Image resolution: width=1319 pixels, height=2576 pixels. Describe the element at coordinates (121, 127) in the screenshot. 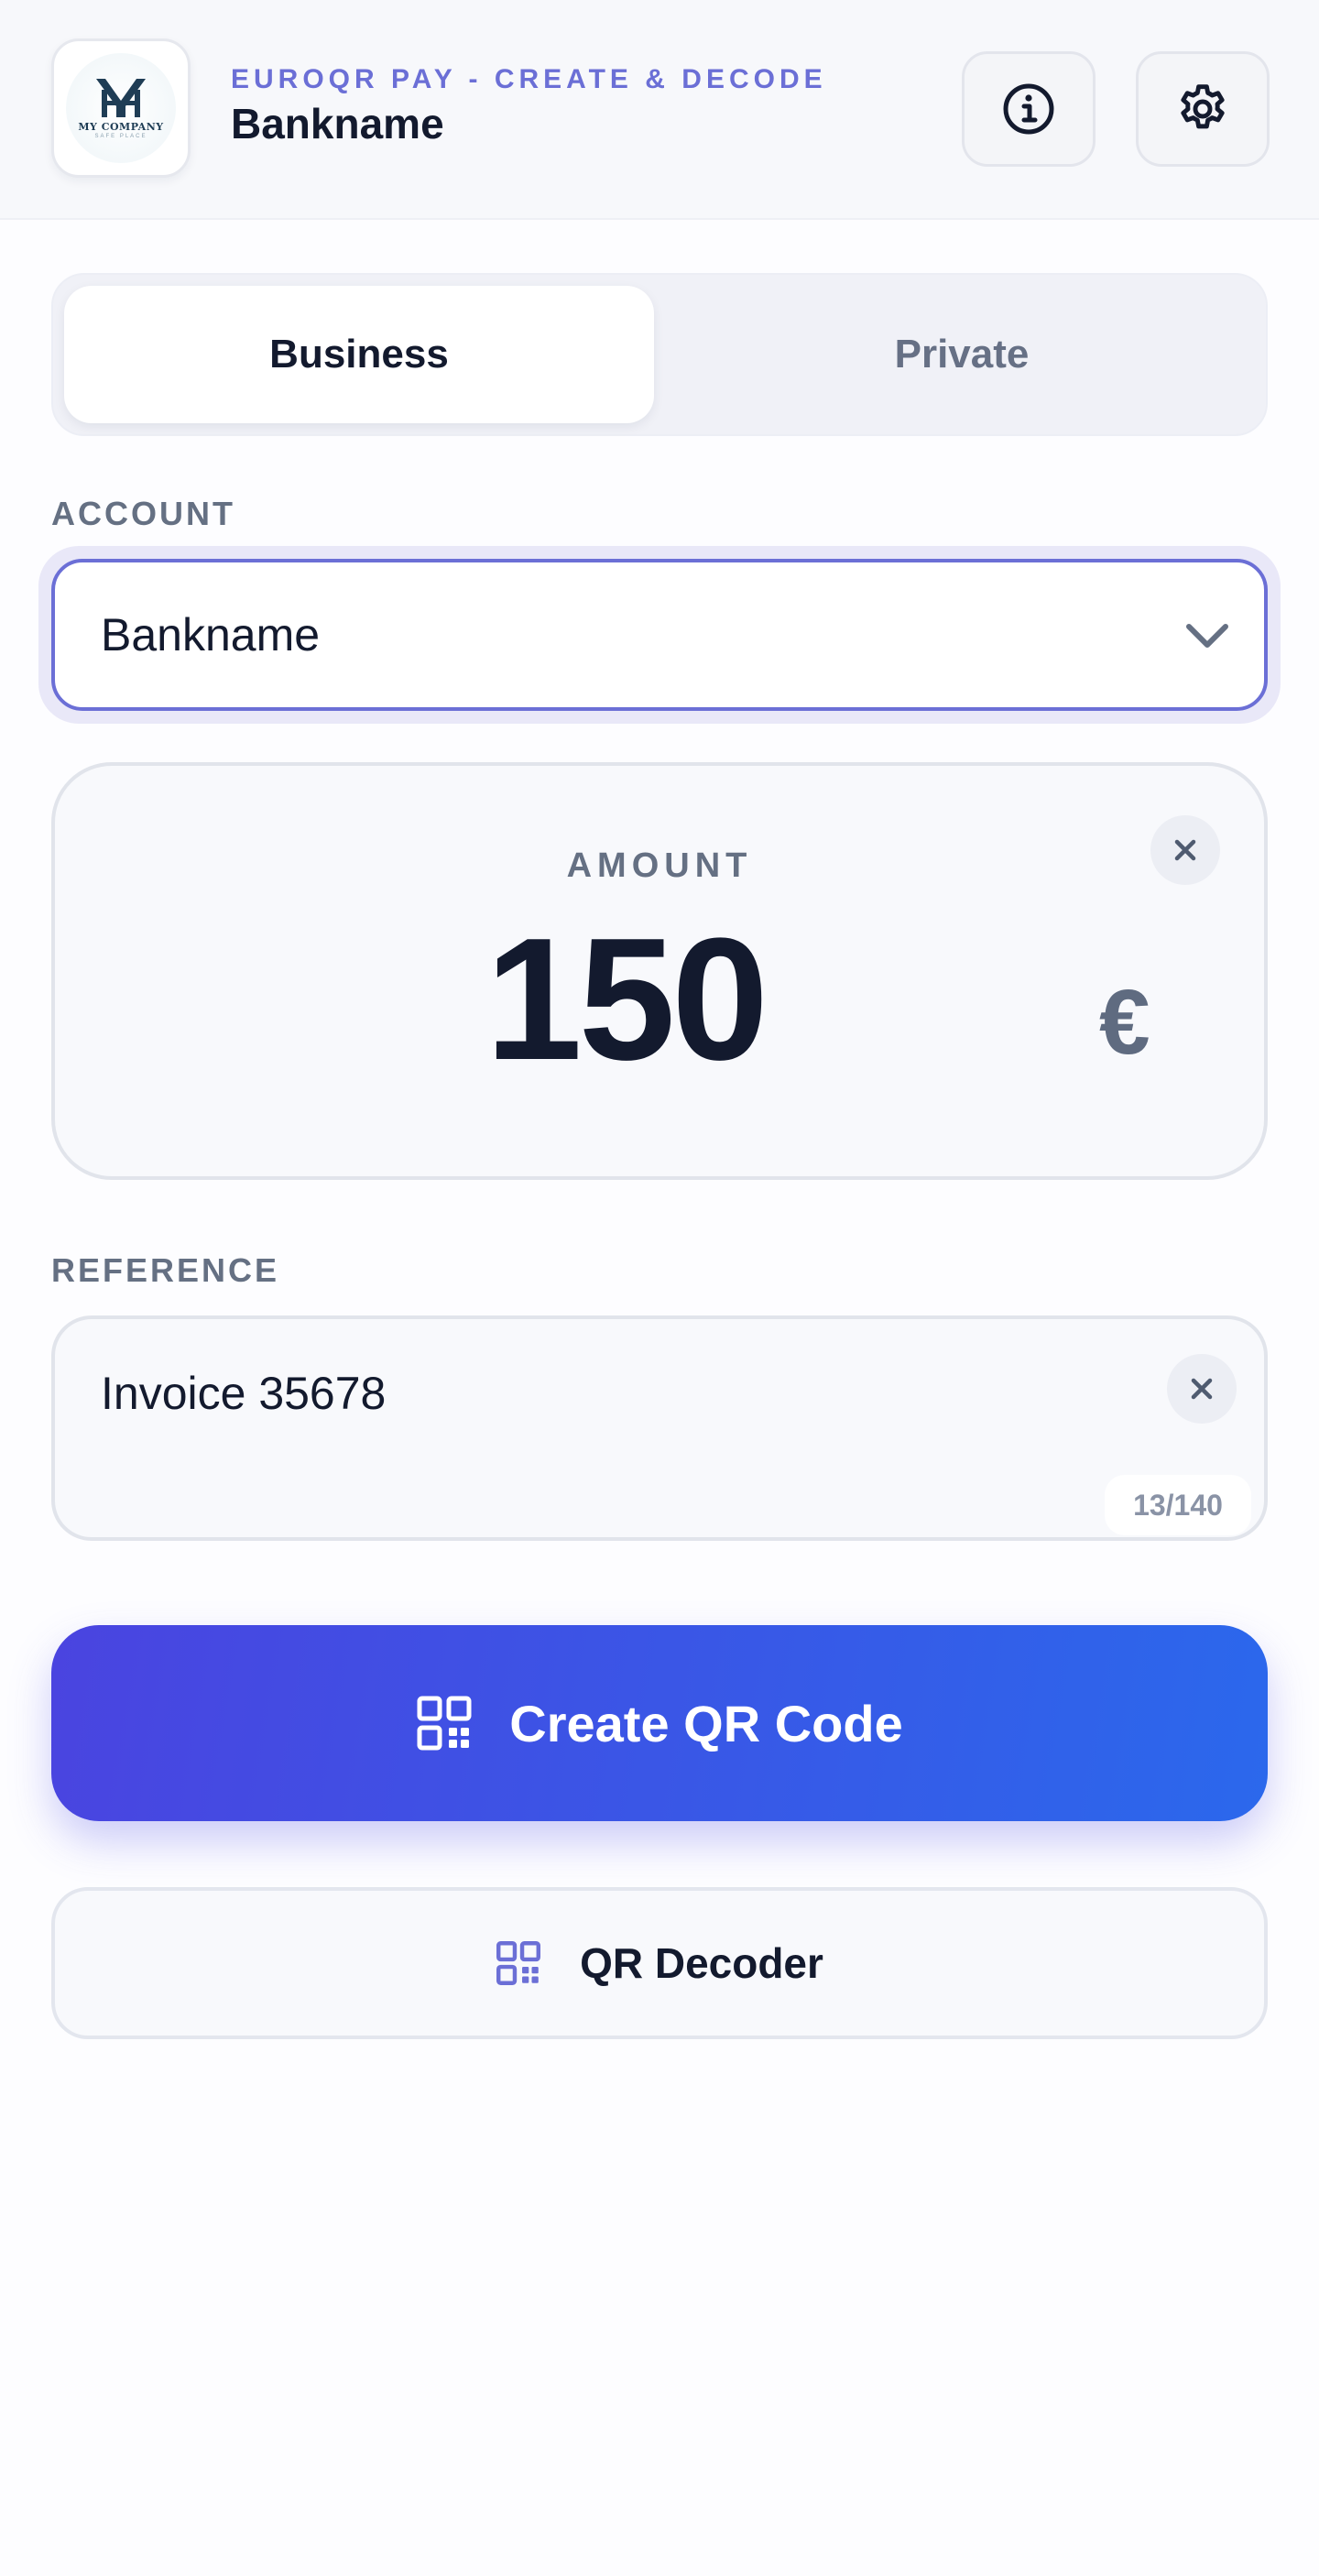

I see `logo-company-text: MY COMPANY` at that location.